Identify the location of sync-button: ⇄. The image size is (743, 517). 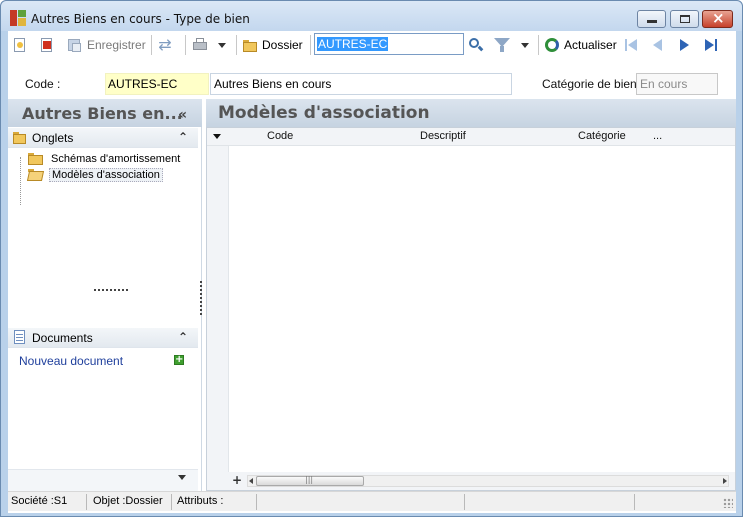
(165, 45).